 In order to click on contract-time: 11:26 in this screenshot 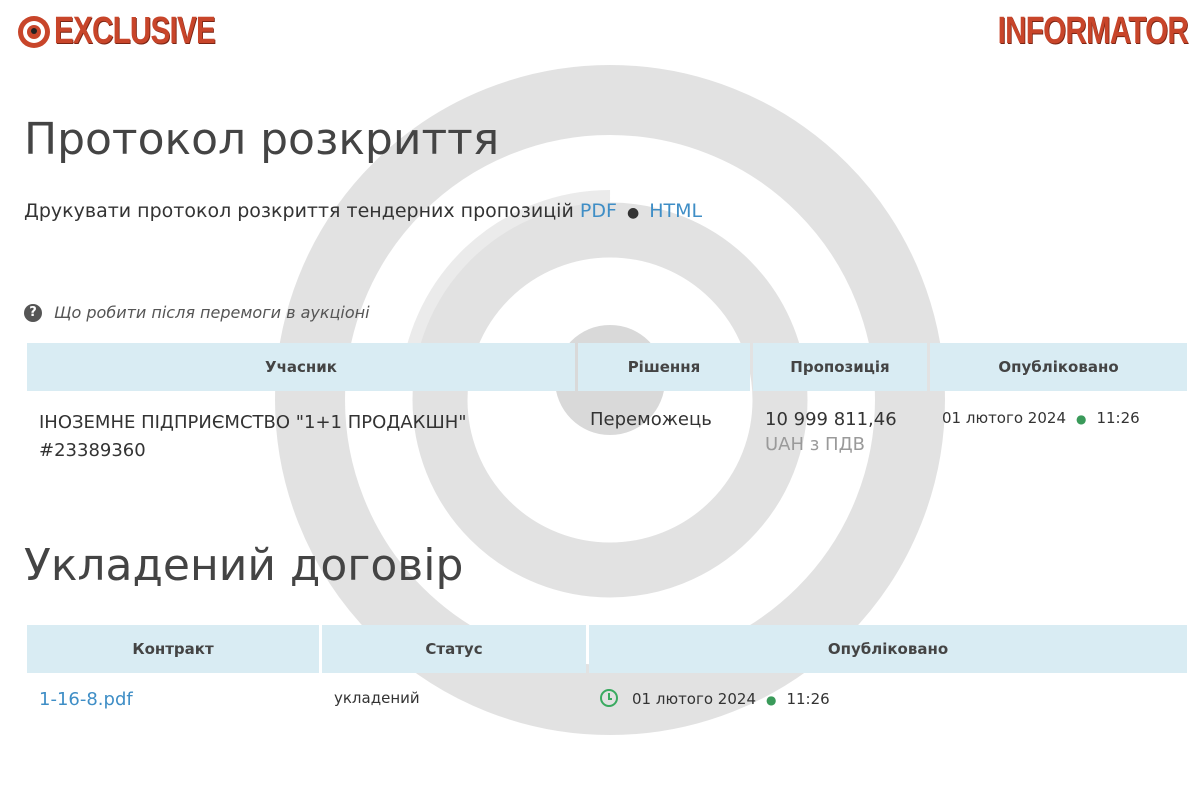, I will do `click(808, 699)`.